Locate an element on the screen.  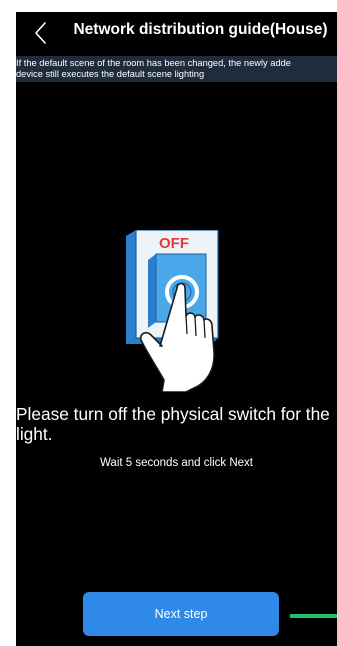
step-progress-bar is located at coordinates (313, 616).